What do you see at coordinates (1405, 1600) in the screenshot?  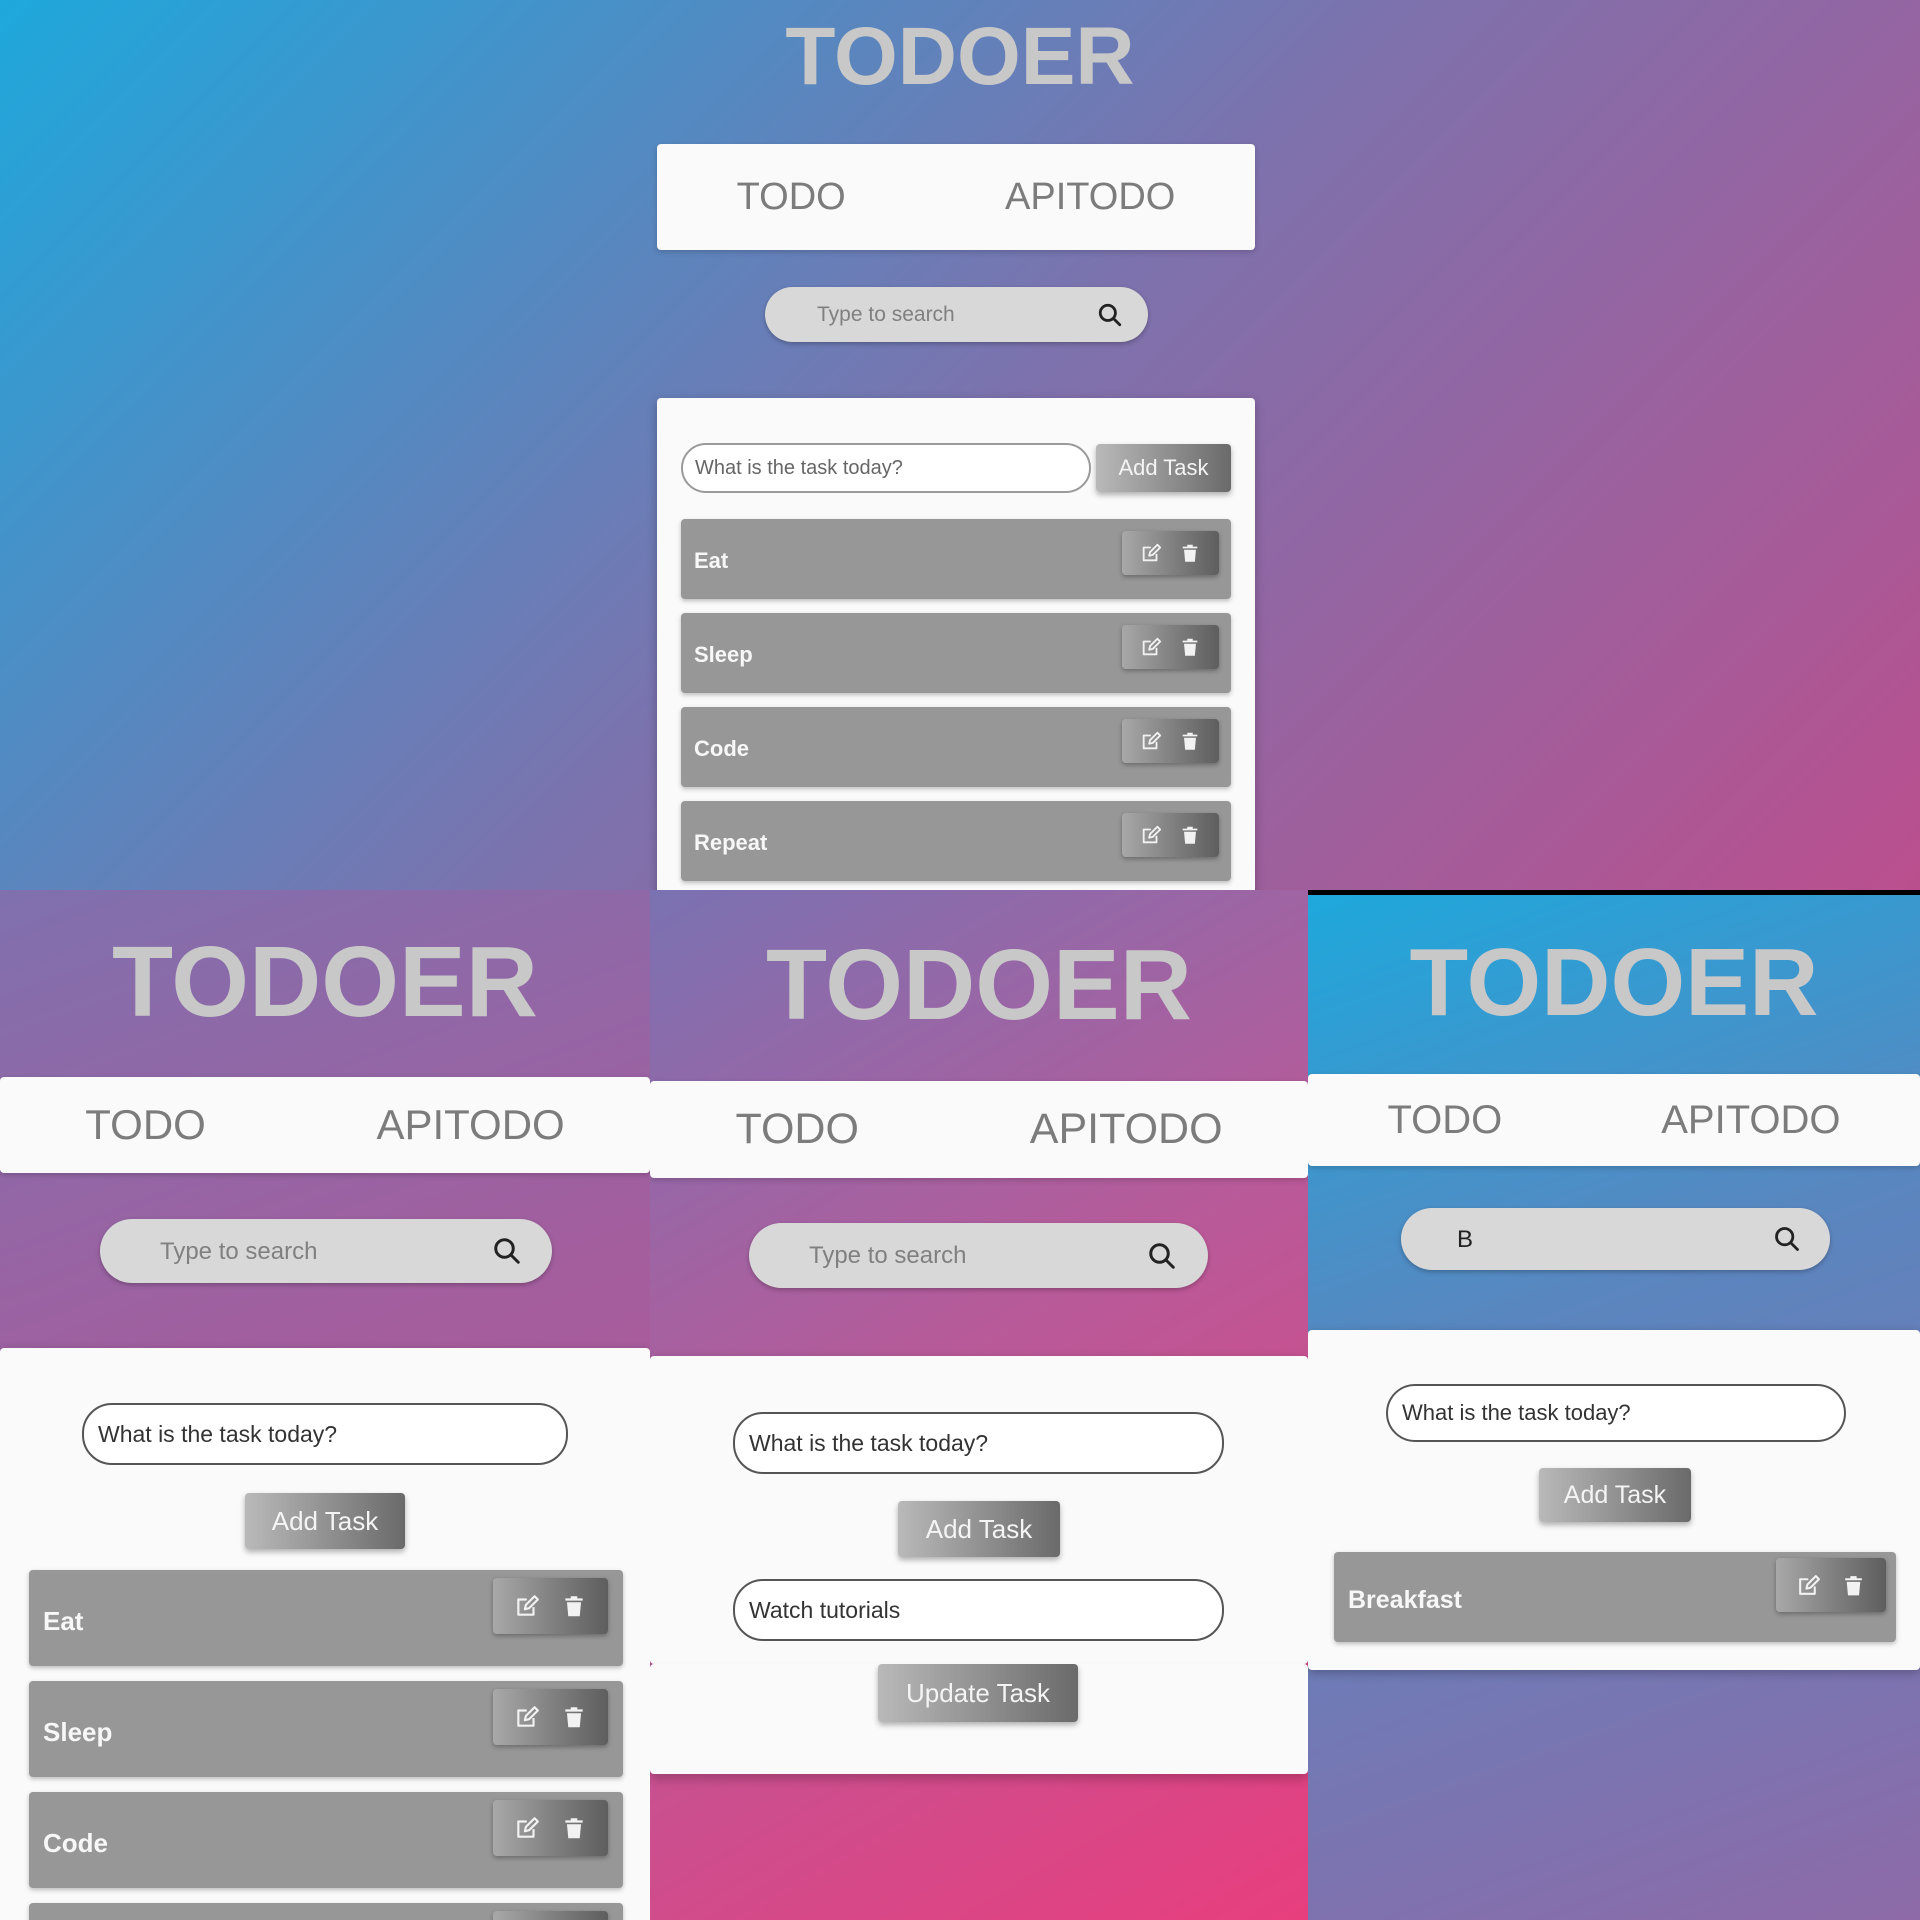 I see `task-label: Breakfast` at bounding box center [1405, 1600].